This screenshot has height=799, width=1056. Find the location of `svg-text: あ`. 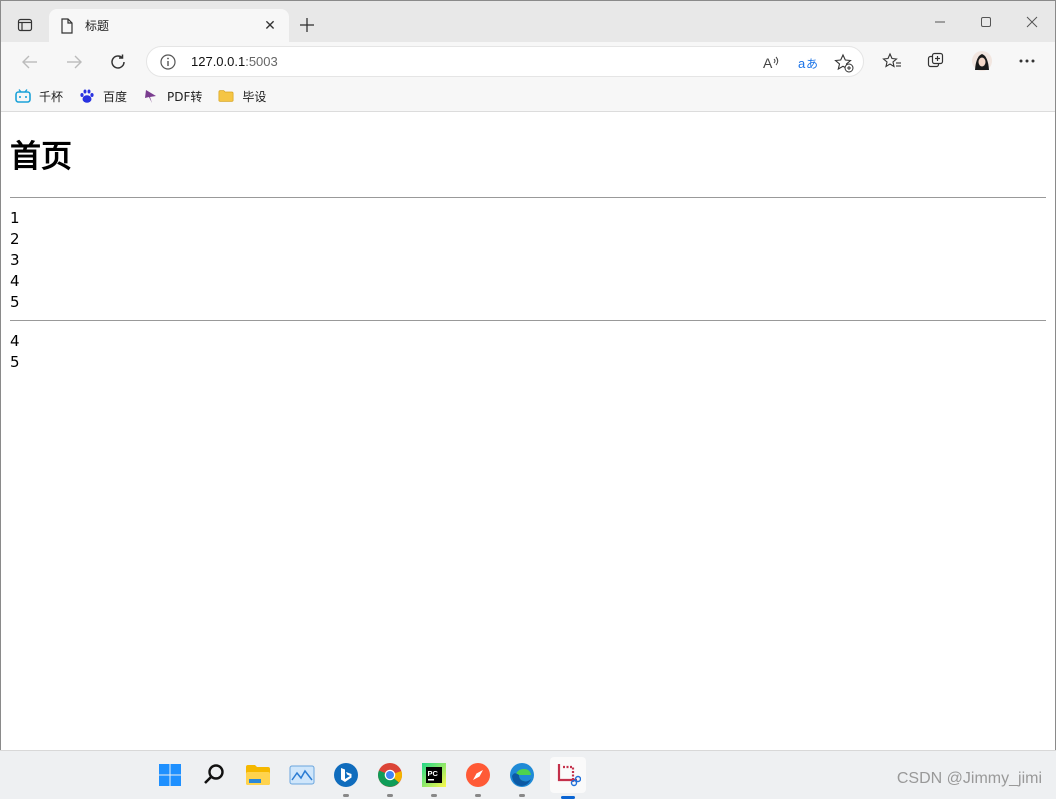

svg-text: あ is located at coordinates (812, 64).